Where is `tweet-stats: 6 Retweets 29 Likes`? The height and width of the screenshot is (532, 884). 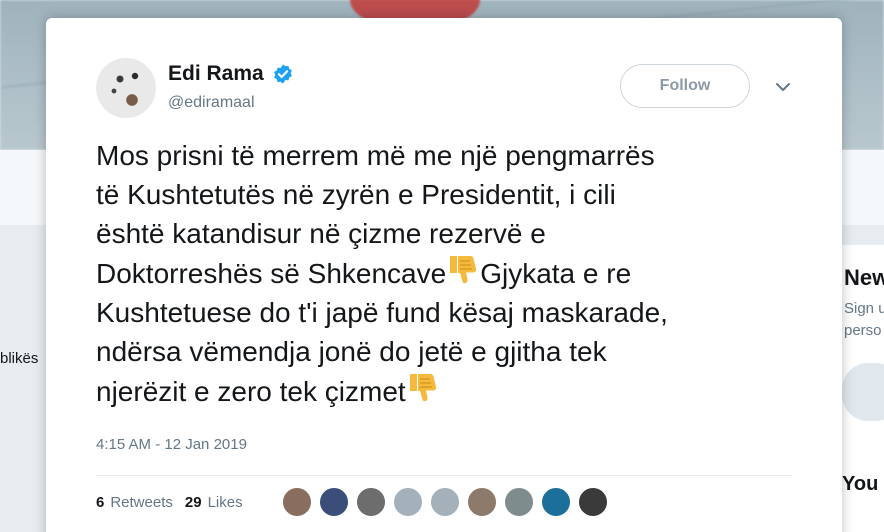 tweet-stats: 6 Retweets 29 Likes is located at coordinates (175, 502).